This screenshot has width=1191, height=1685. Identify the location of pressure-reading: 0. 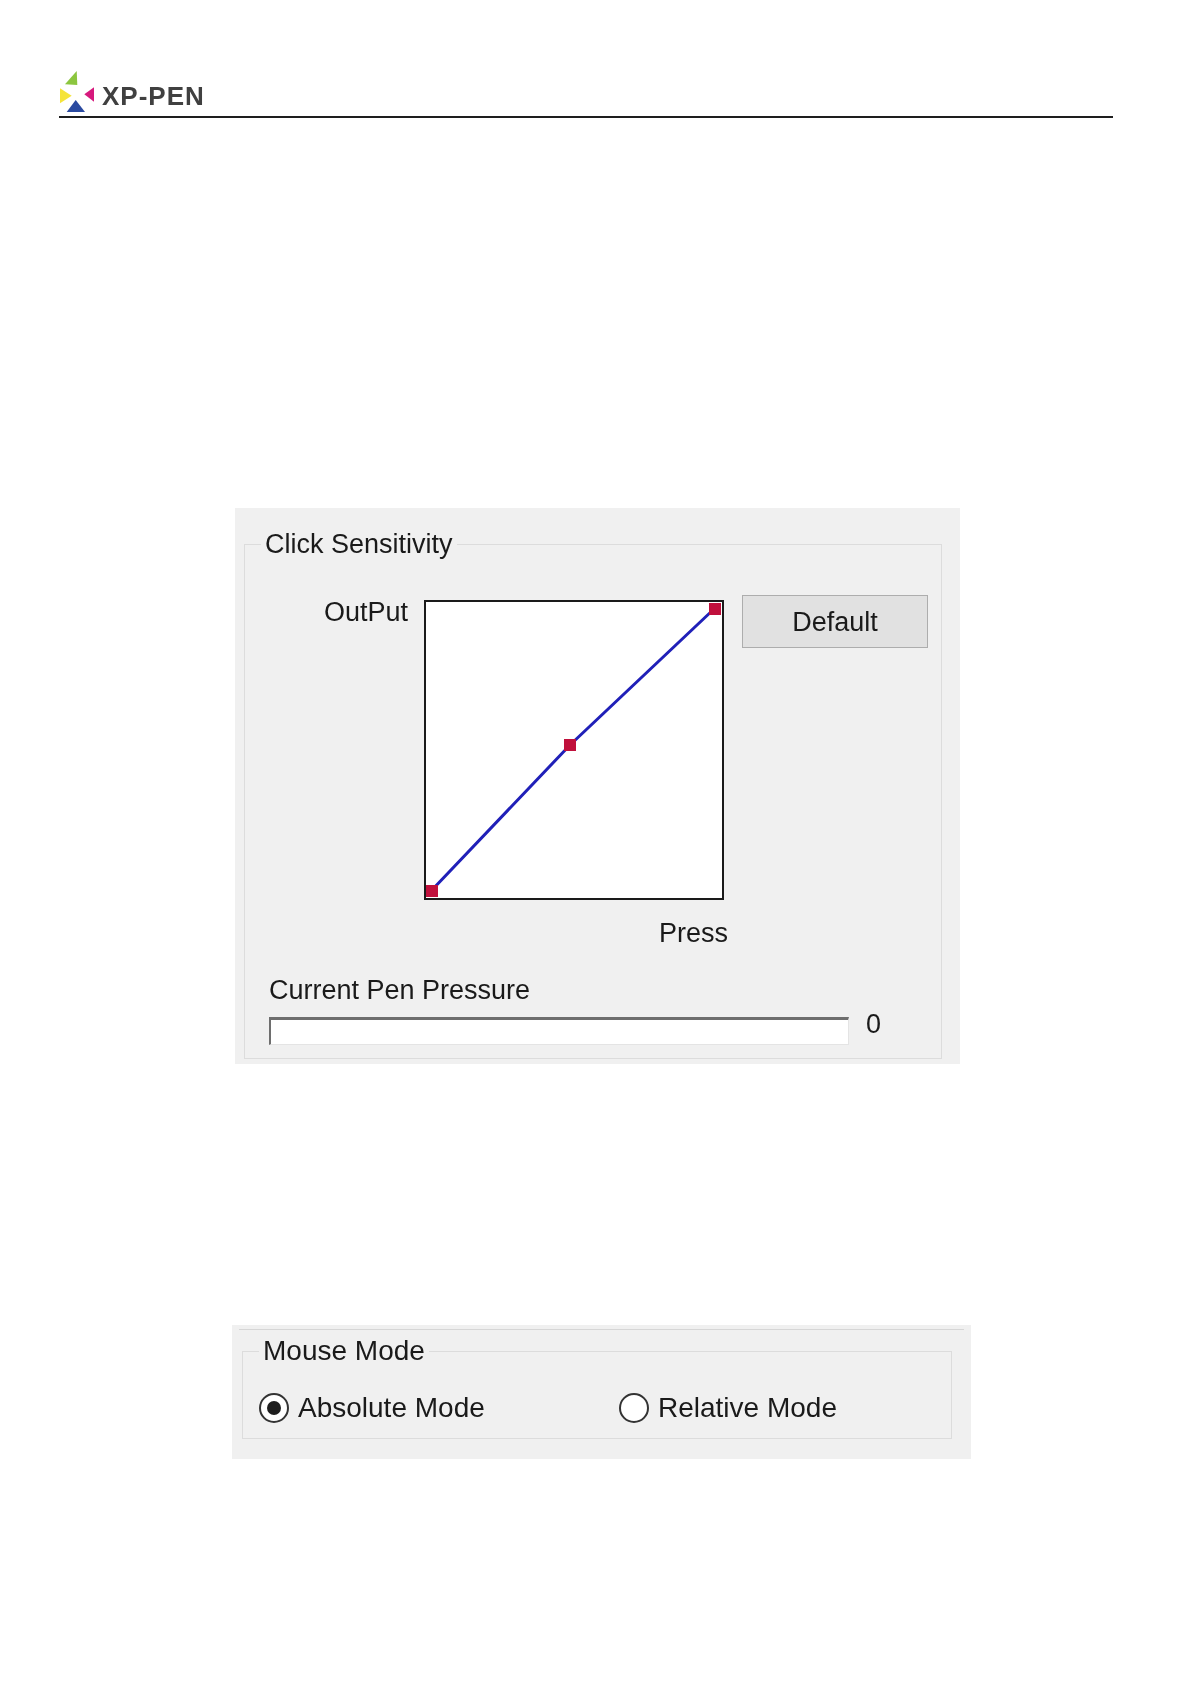
(874, 1024).